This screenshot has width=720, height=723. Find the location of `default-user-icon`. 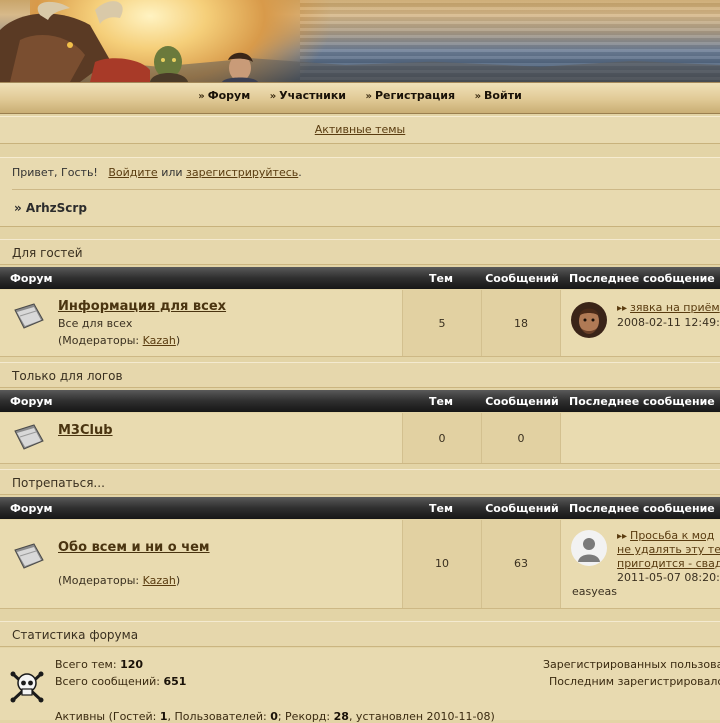

default-user-icon is located at coordinates (589, 548).